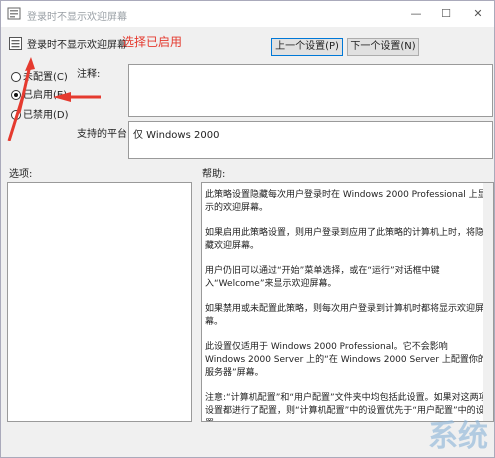 The width and height of the screenshot is (495, 458). What do you see at coordinates (446, 14) in the screenshot?
I see `maximize-button: ☐` at bounding box center [446, 14].